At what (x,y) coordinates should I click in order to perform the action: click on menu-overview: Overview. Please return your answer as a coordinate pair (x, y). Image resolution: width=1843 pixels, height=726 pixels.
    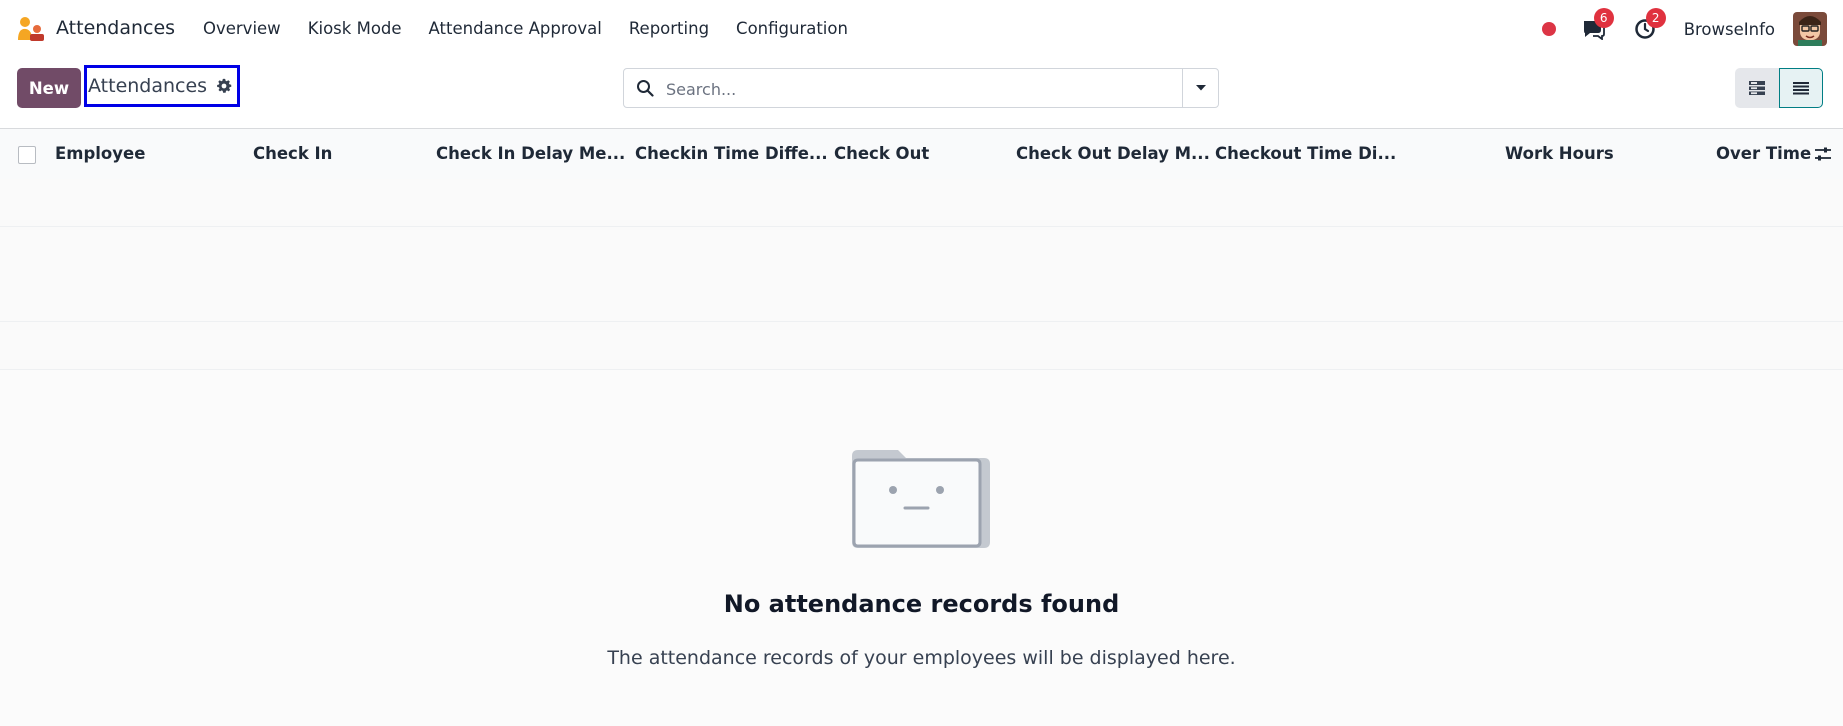
    Looking at the image, I should click on (242, 28).